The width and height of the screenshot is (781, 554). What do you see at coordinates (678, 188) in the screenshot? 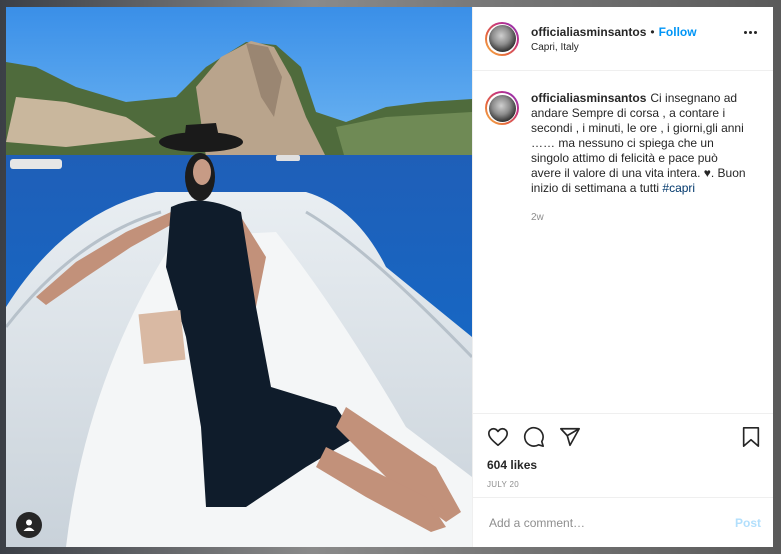
I see `caption-hashtag: #capri` at bounding box center [678, 188].